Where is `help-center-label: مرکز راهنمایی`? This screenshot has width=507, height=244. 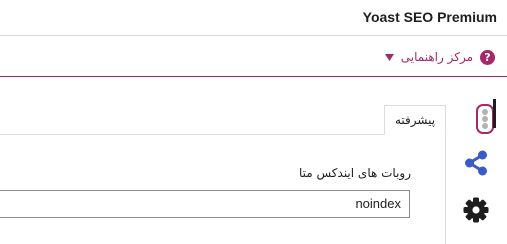 help-center-label: مرکز راهنمایی is located at coordinates (436, 57).